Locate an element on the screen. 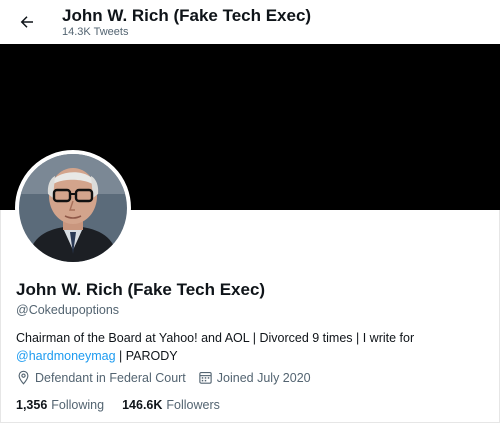 The height and width of the screenshot is (423, 500). follow-stats: 1,356 Following 146.6K Followers is located at coordinates (127, 405).